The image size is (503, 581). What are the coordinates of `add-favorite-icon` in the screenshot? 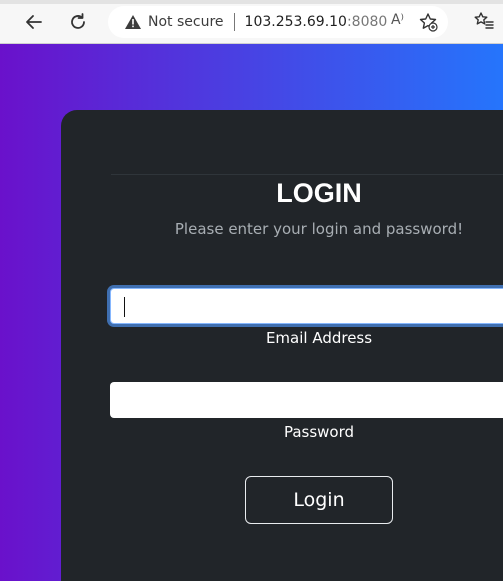 It's located at (428, 24).